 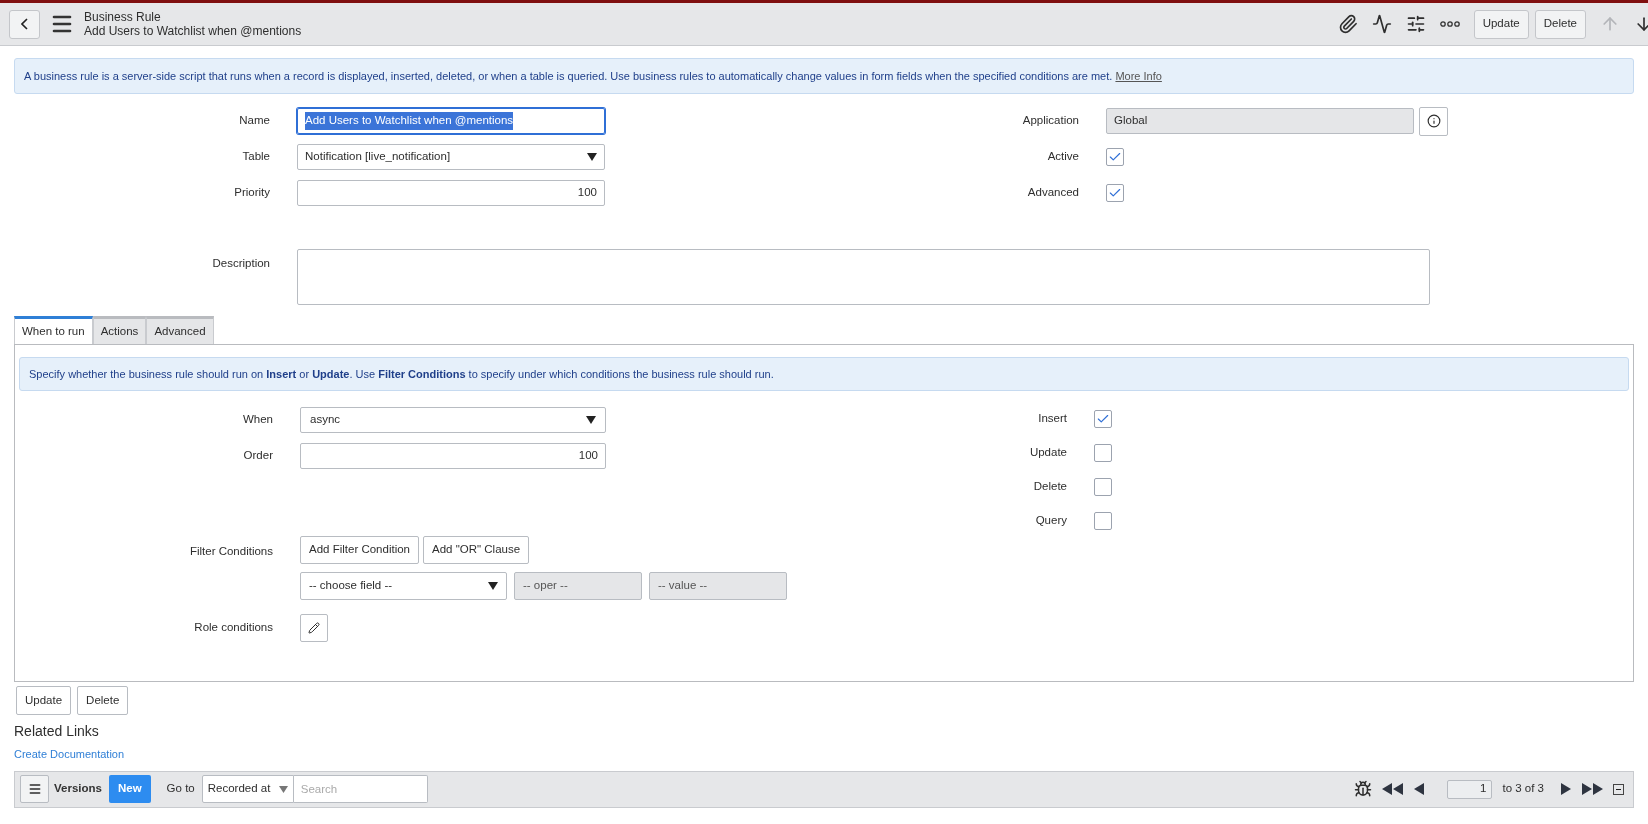 What do you see at coordinates (1381, 24) in the screenshot?
I see `activity-icon` at bounding box center [1381, 24].